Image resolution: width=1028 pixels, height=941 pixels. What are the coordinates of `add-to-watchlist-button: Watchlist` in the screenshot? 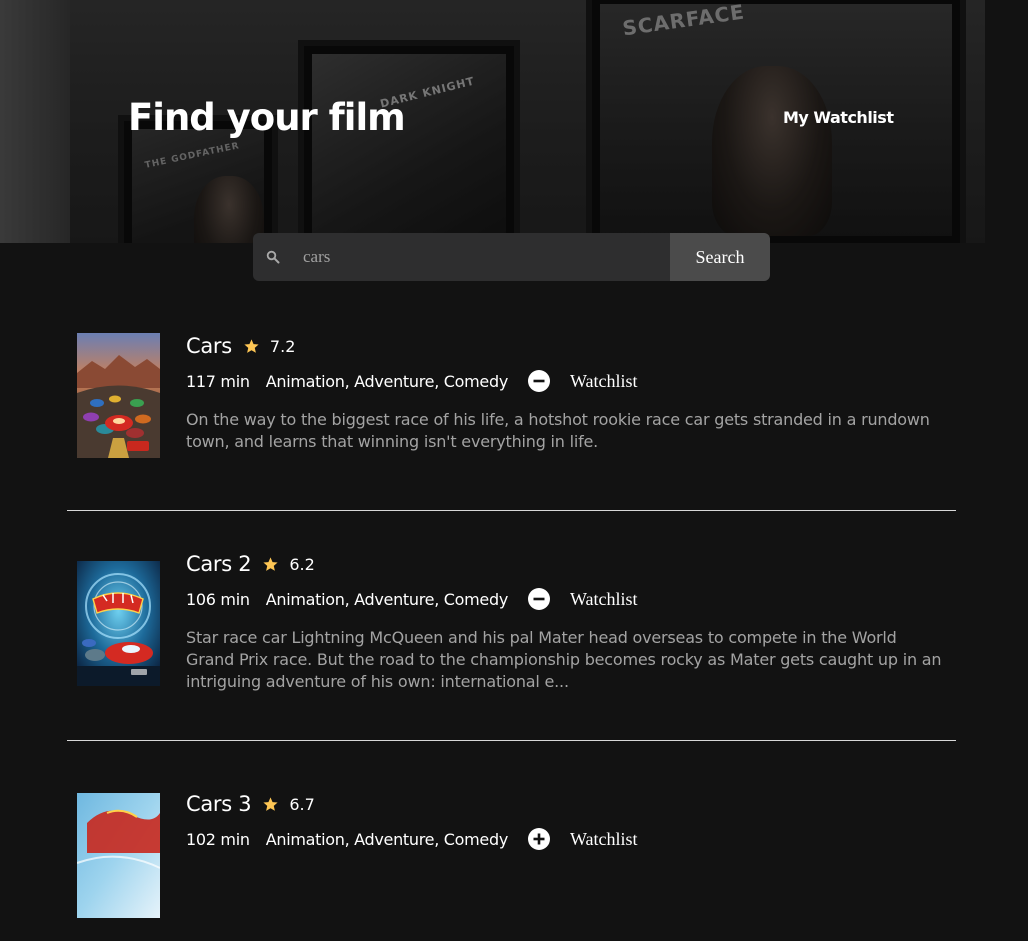 It's located at (583, 839).